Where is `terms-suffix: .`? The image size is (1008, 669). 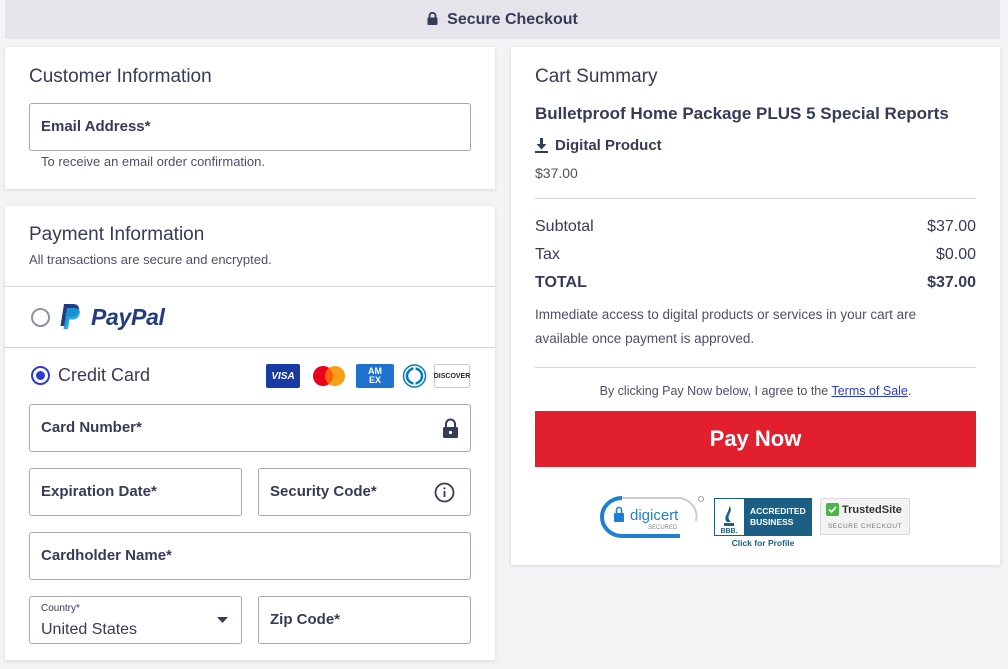
terms-suffix: . is located at coordinates (909, 391).